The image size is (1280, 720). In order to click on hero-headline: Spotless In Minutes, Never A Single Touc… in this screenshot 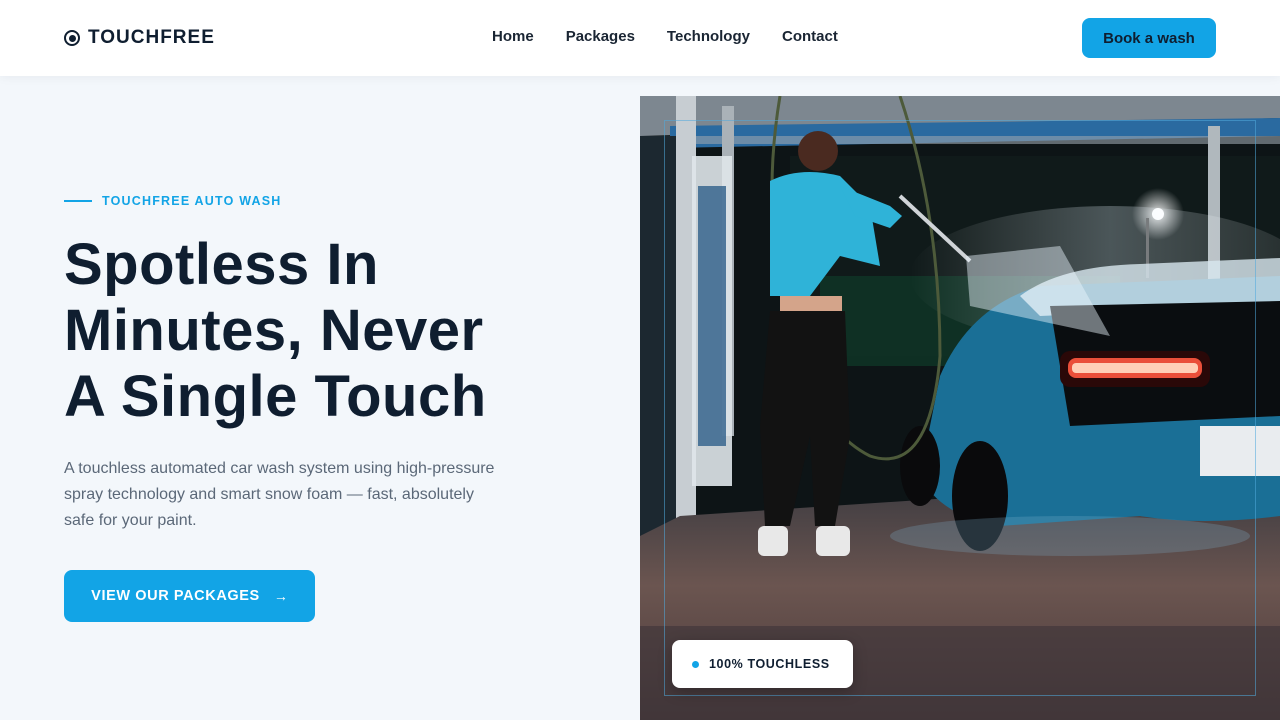, I will do `click(334, 331)`.